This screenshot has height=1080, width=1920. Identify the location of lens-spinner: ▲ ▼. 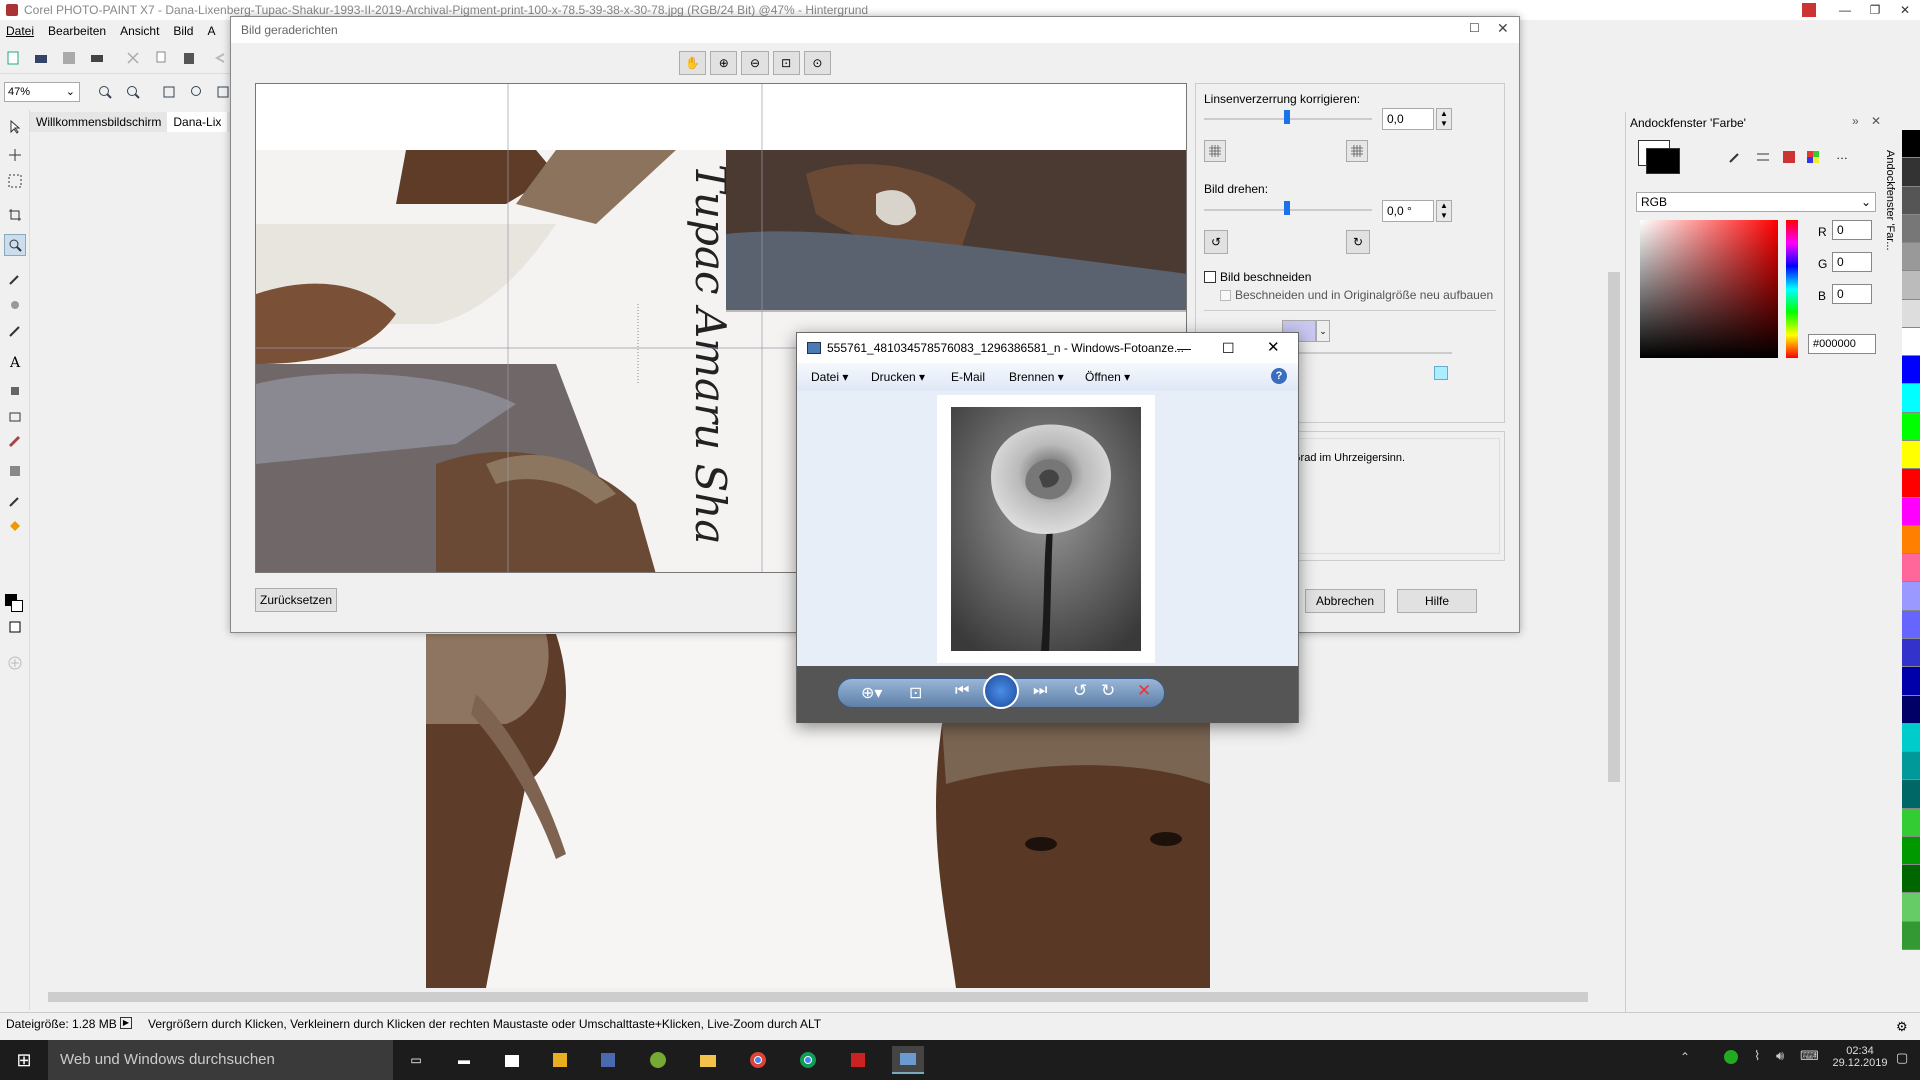
(1444, 119).